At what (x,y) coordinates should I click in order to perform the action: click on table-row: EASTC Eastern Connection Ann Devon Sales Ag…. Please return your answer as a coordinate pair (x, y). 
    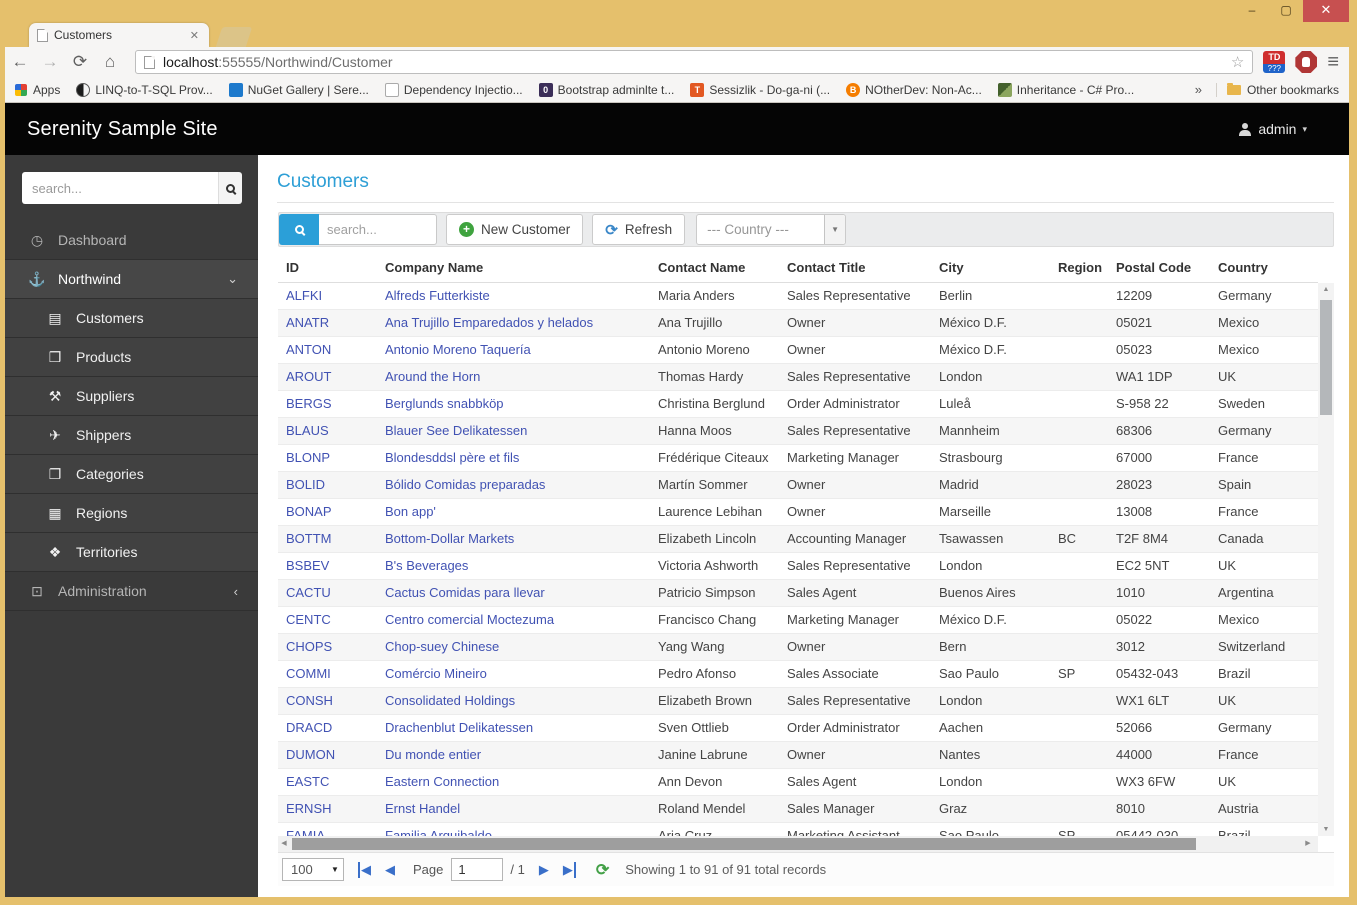
    Looking at the image, I should click on (798, 782).